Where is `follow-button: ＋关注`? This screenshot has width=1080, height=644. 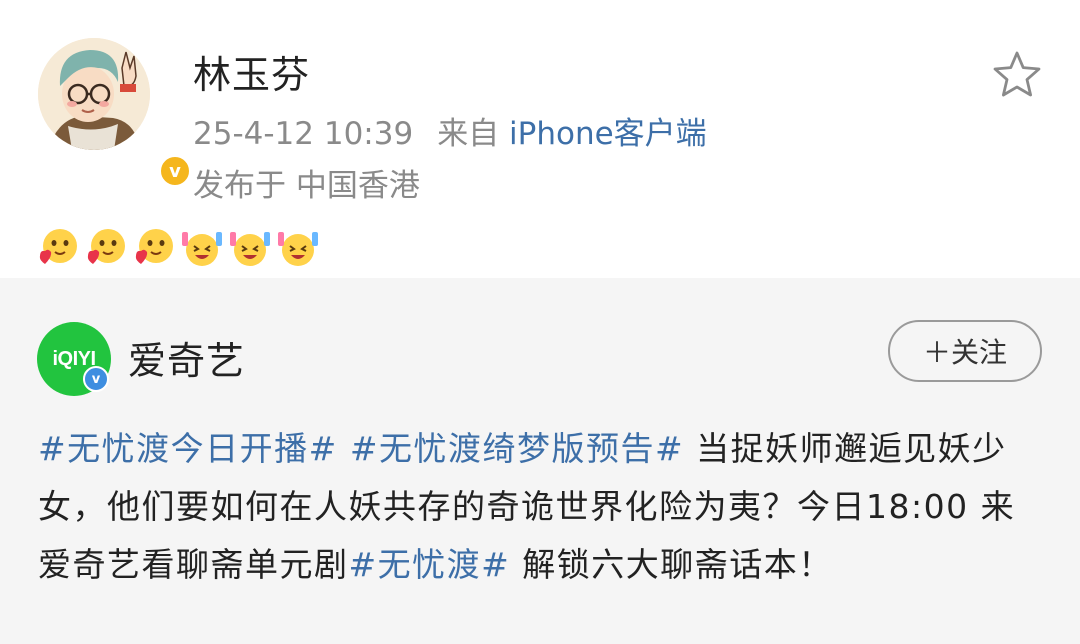 follow-button: ＋关注 is located at coordinates (965, 351).